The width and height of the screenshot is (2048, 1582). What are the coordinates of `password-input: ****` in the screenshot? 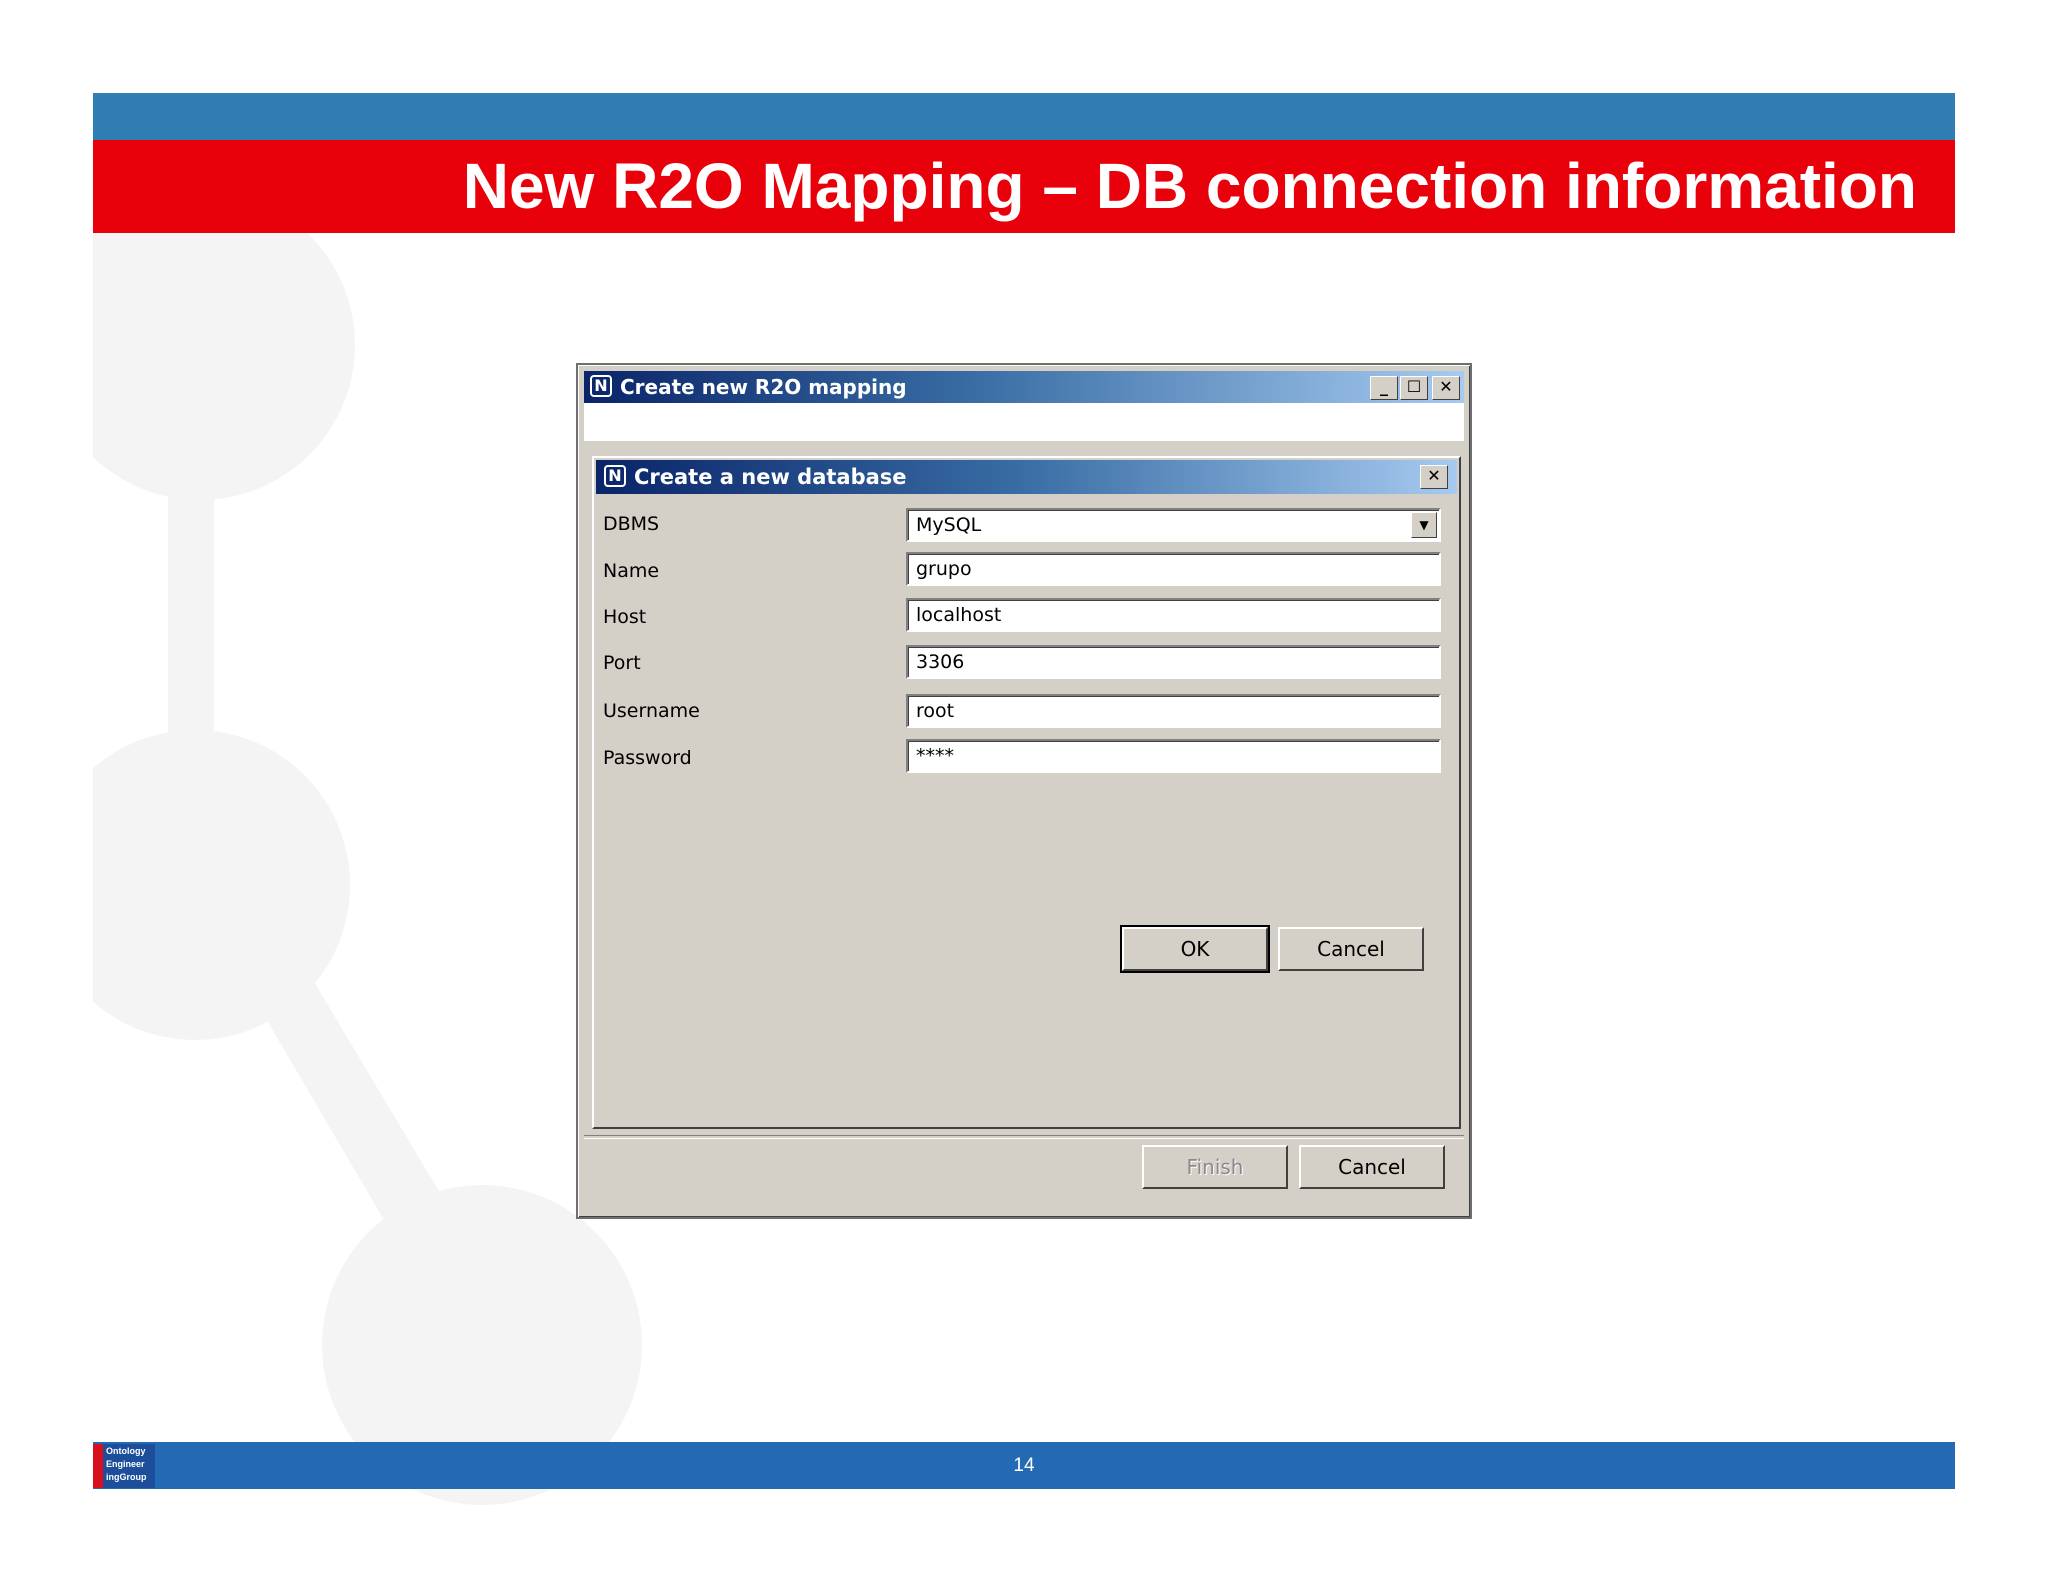 It's located at (1173, 756).